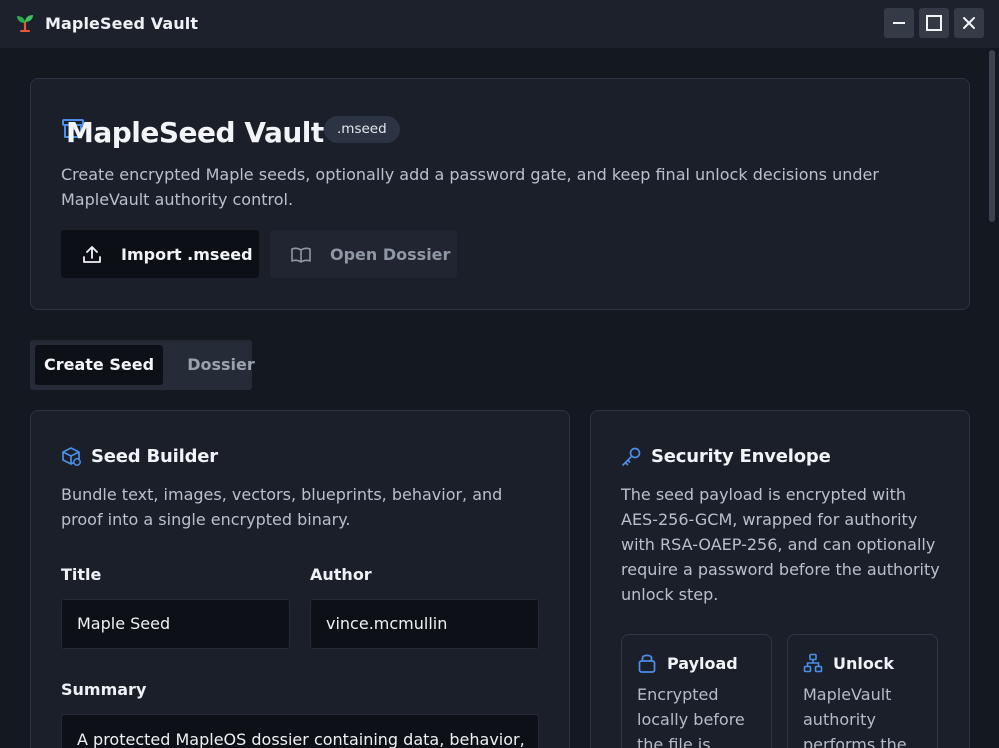 Image resolution: width=999 pixels, height=748 pixels. Describe the element at coordinates (195, 132) in the screenshot. I see `page-title: MapleSeed Vault` at that location.